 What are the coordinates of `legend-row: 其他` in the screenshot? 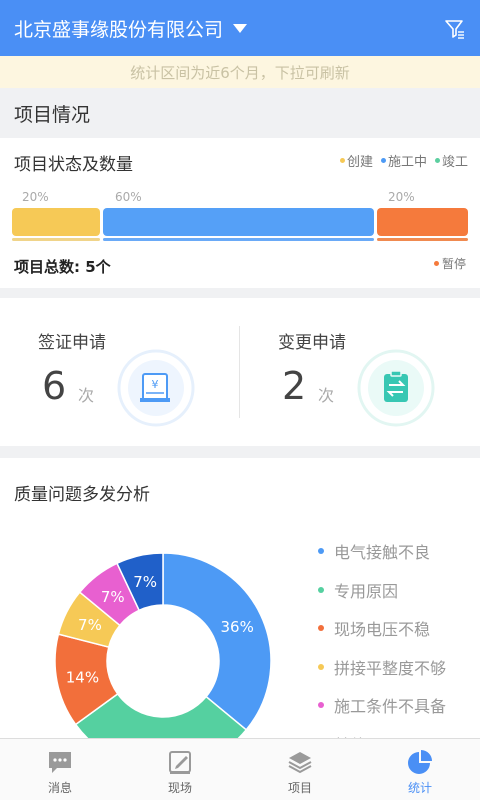 It's located at (382, 731).